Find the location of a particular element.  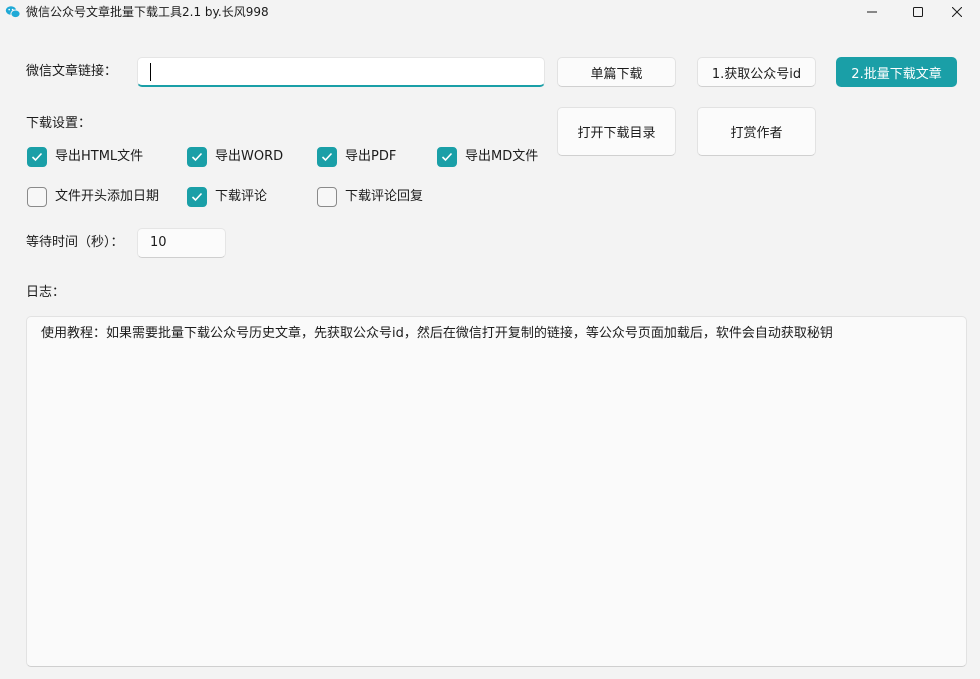

wait-time-input: 10 is located at coordinates (181, 243).